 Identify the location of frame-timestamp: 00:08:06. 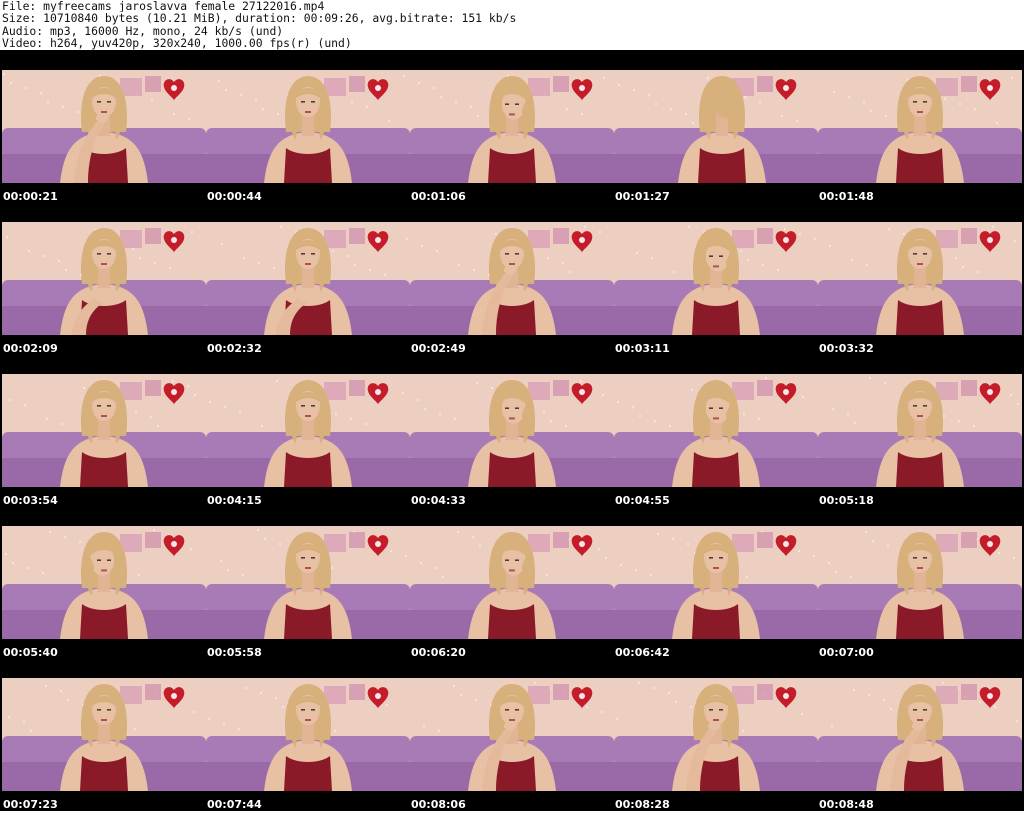
(438, 804).